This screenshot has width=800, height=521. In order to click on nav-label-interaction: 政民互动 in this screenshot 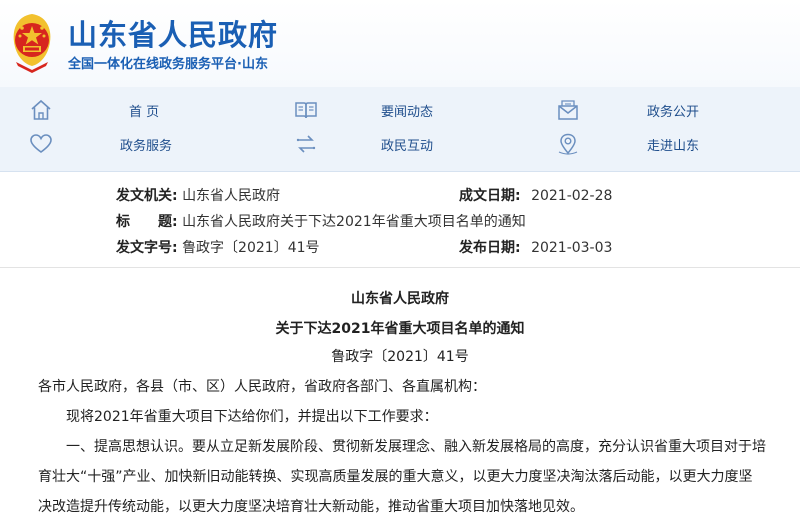, I will do `click(407, 146)`.